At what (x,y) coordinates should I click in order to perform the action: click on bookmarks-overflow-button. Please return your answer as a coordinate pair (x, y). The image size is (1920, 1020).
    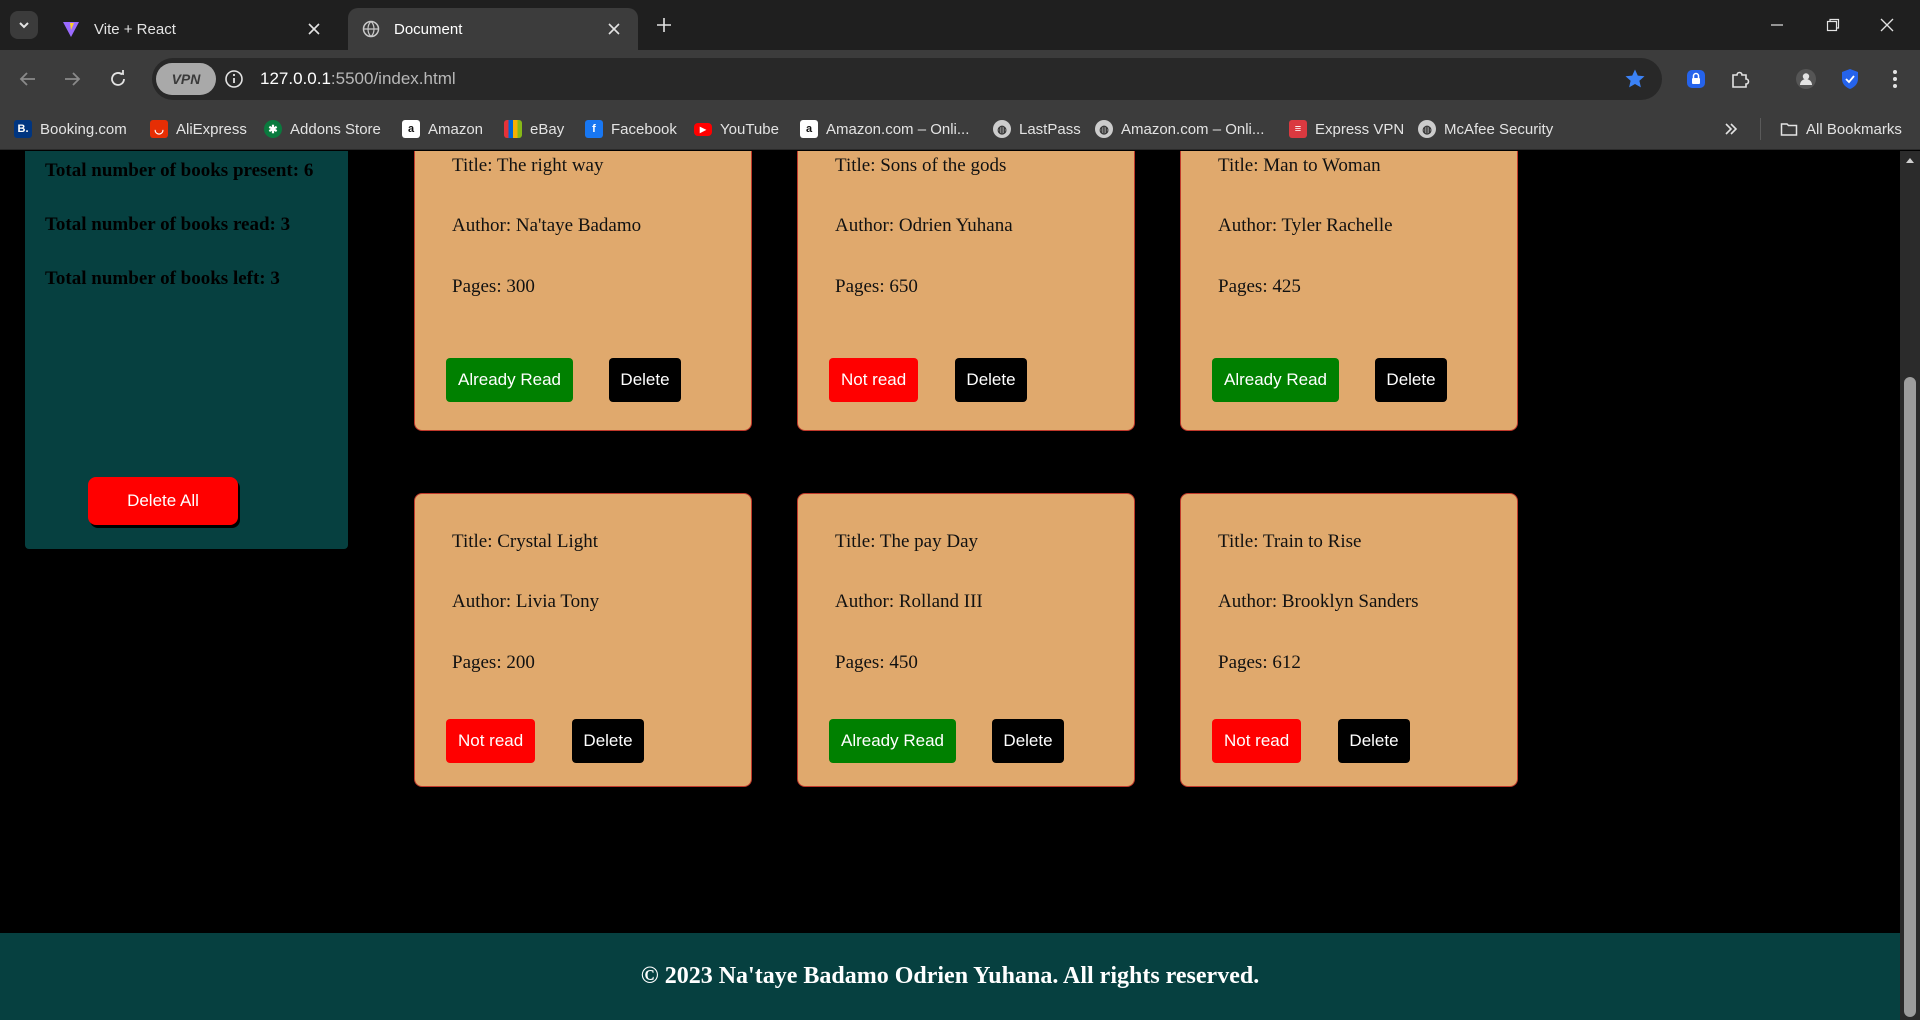
    Looking at the image, I should click on (1731, 129).